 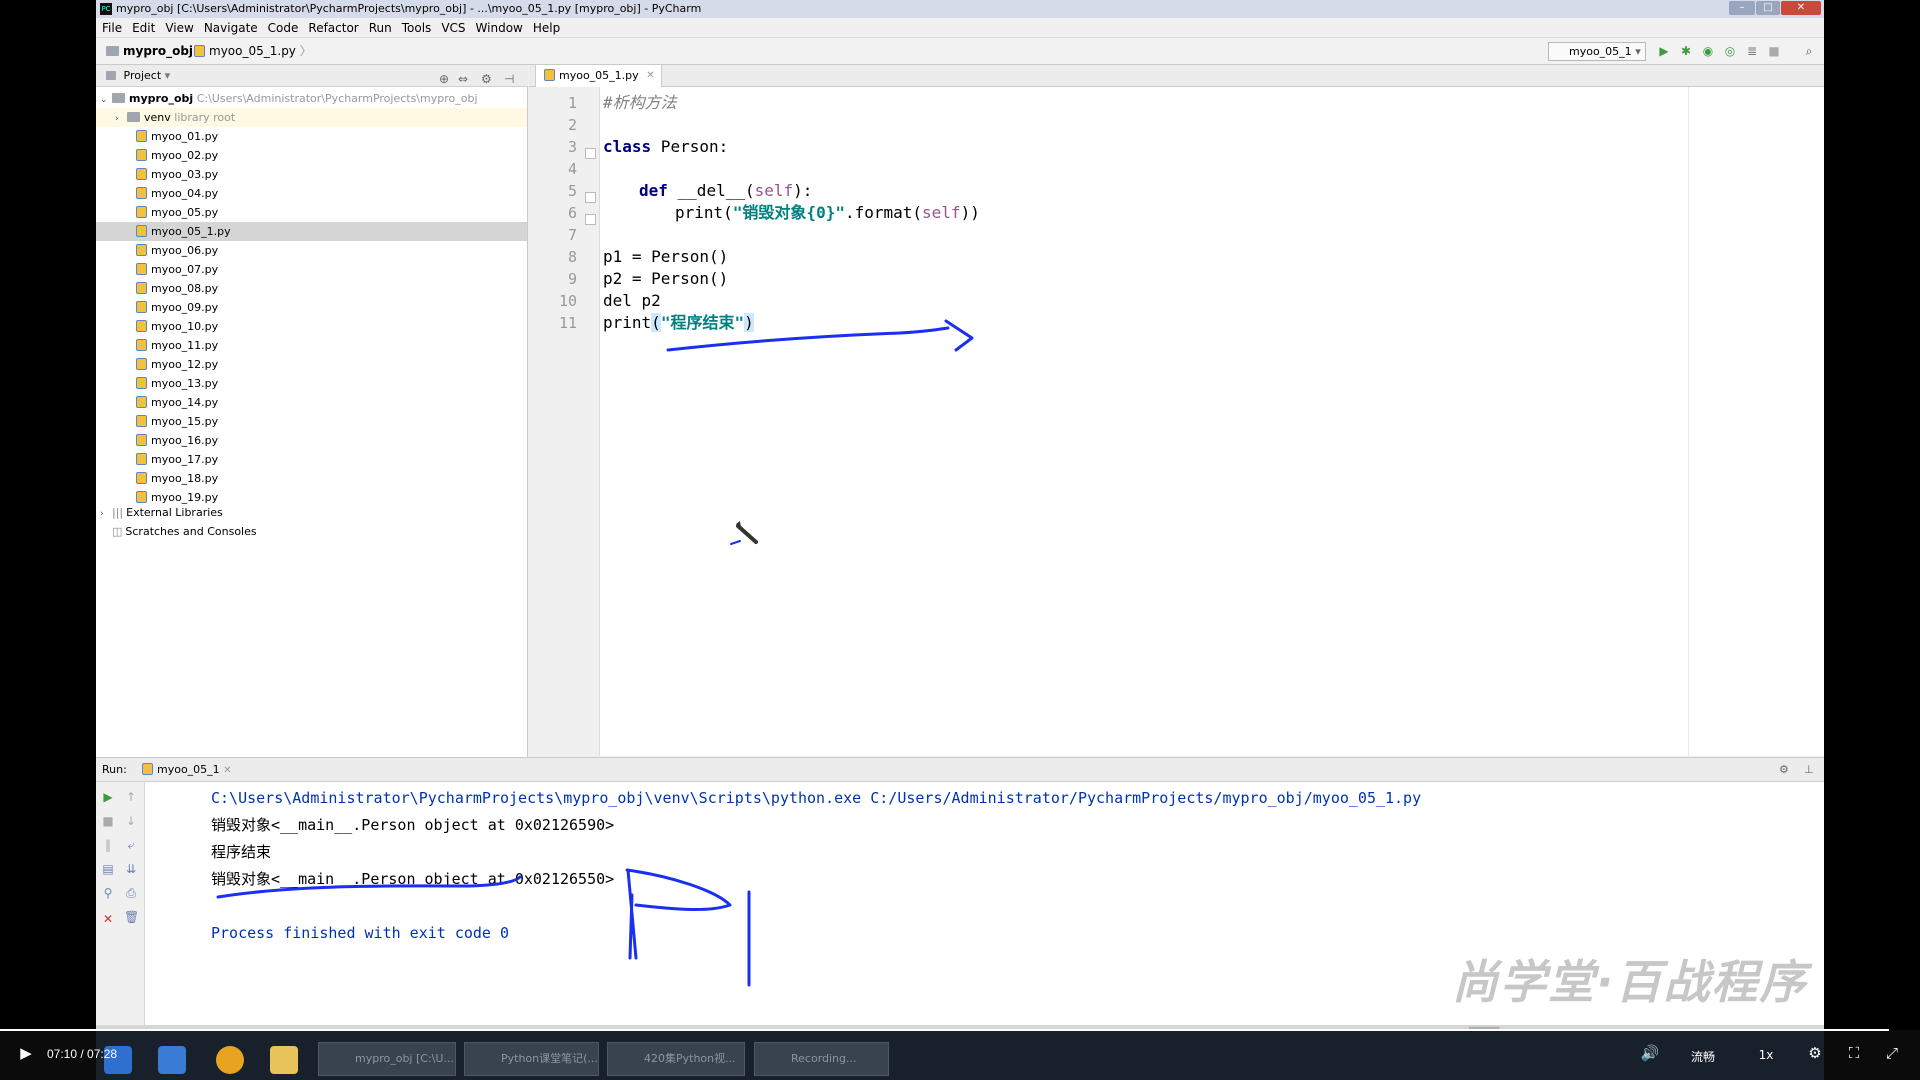 What do you see at coordinates (808, 339) in the screenshot?
I see `annotation-arrow-line` at bounding box center [808, 339].